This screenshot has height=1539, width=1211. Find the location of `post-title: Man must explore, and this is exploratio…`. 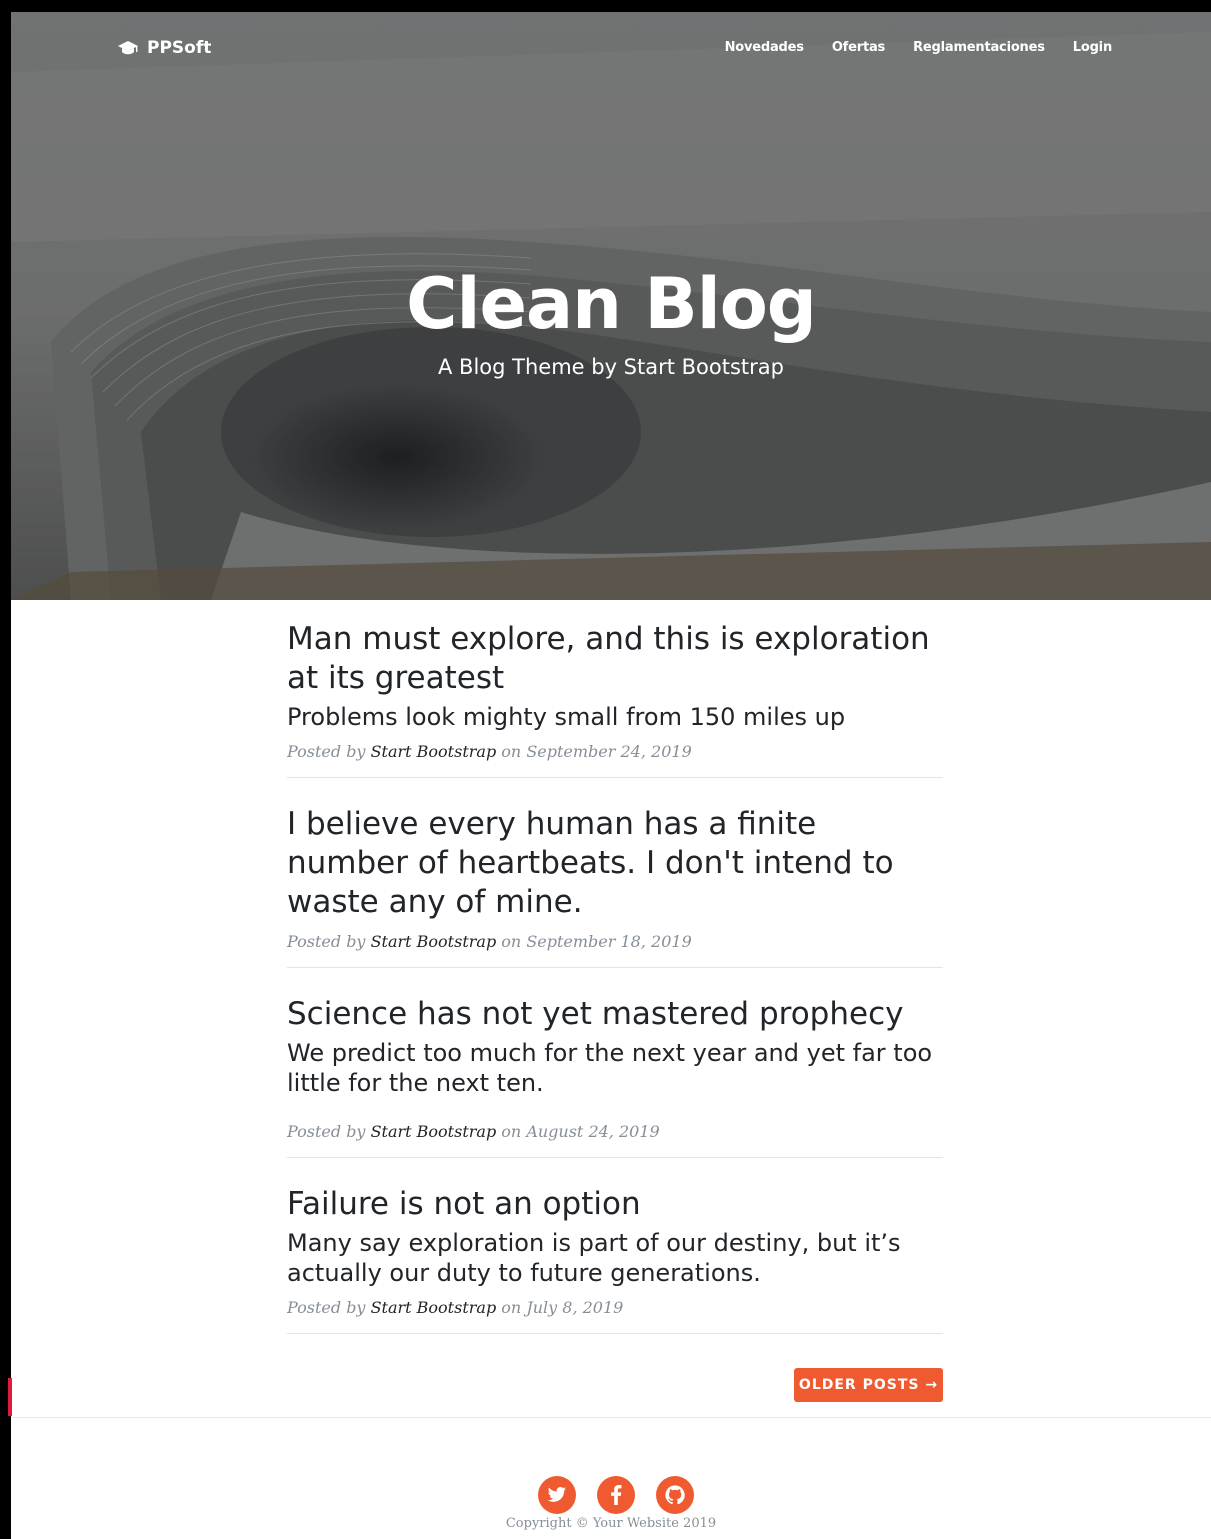

post-title: Man must explore, and this is exploratio… is located at coordinates (615, 659).